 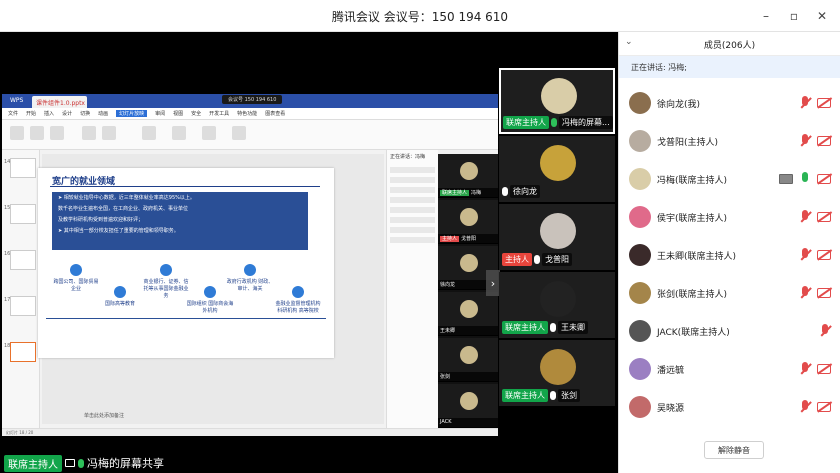 What do you see at coordinates (13, 113) in the screenshot?
I see `wps-menu-item: 文件` at bounding box center [13, 113].